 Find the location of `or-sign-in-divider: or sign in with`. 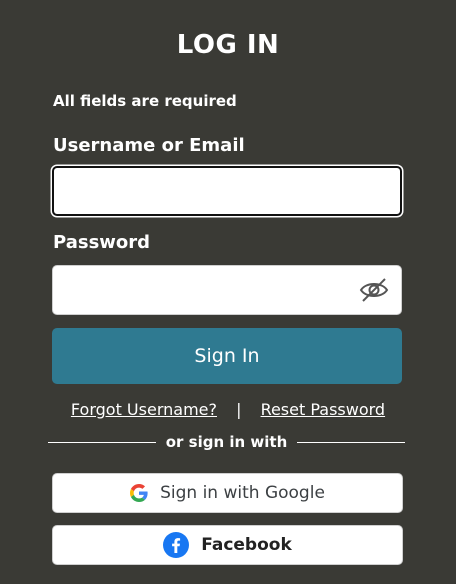

or-sign-in-divider: or sign in with is located at coordinates (226, 442).